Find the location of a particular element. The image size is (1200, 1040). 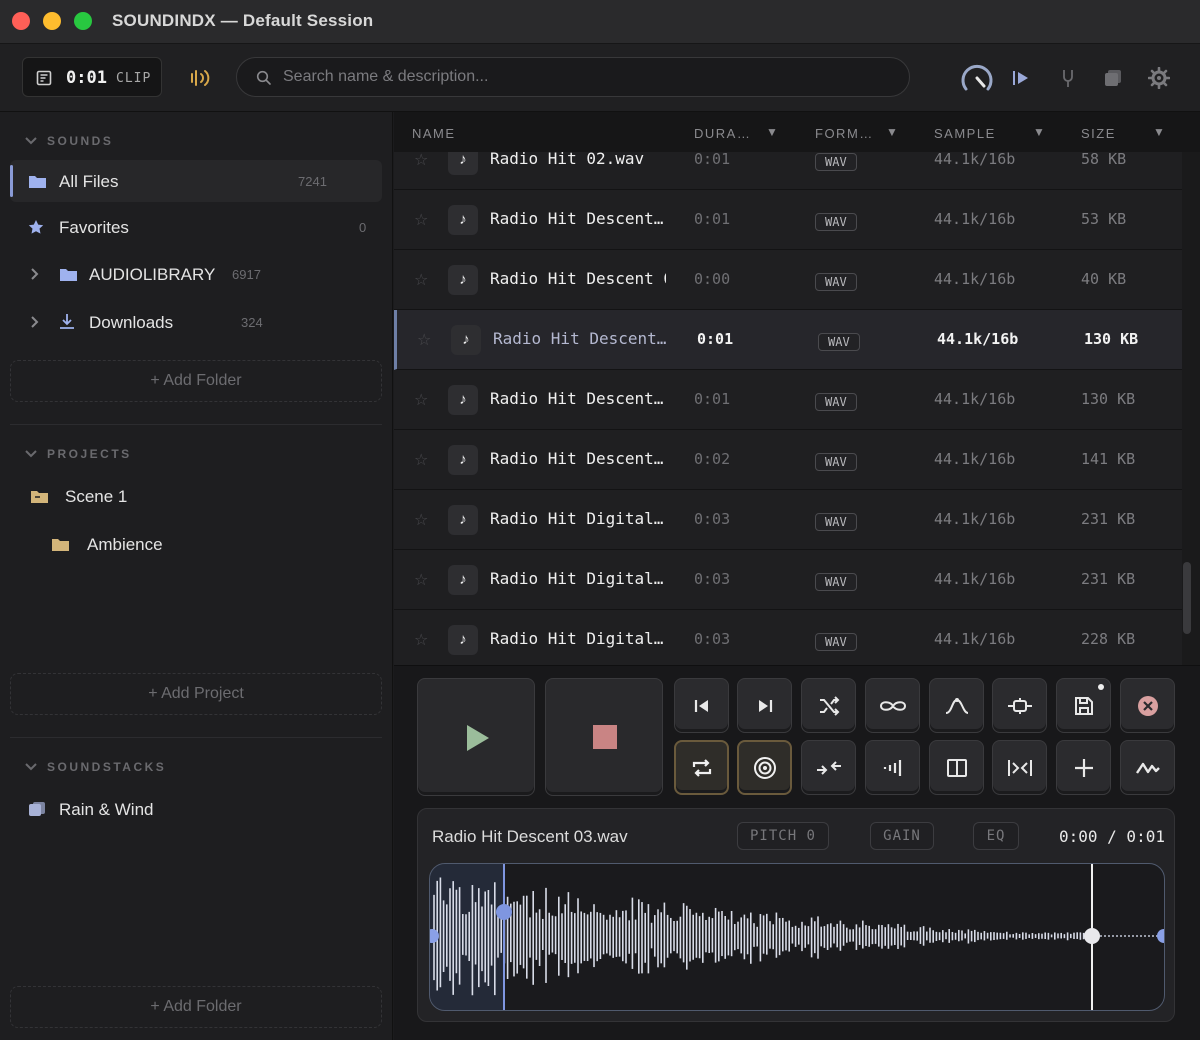

waveform-display is located at coordinates (797, 937).